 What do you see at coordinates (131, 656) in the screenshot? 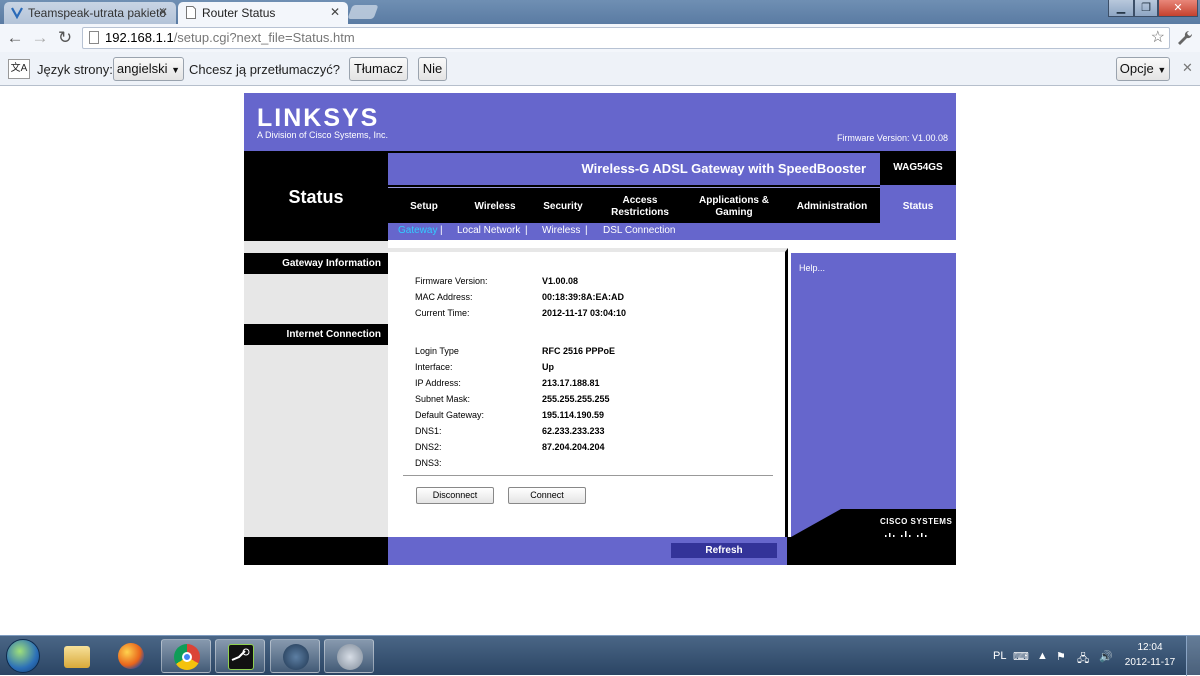
I see `firefox-taskbar-button` at bounding box center [131, 656].